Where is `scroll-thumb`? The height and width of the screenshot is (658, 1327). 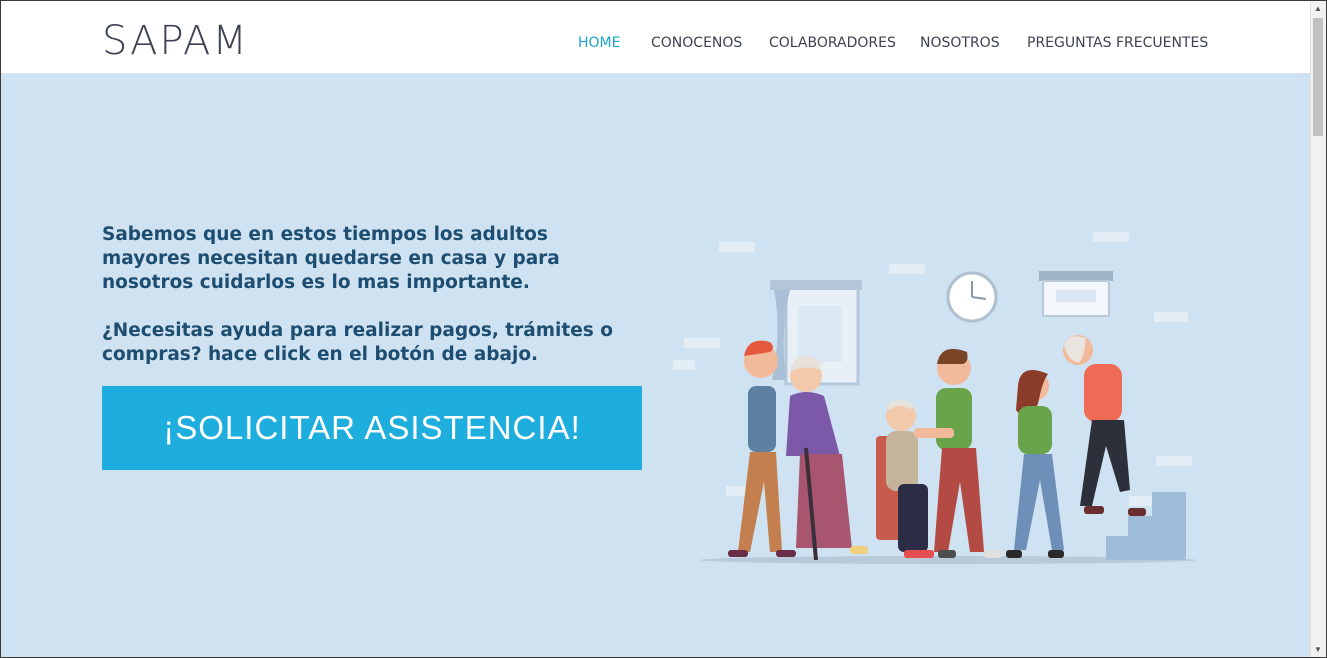 scroll-thumb is located at coordinates (1318, 77).